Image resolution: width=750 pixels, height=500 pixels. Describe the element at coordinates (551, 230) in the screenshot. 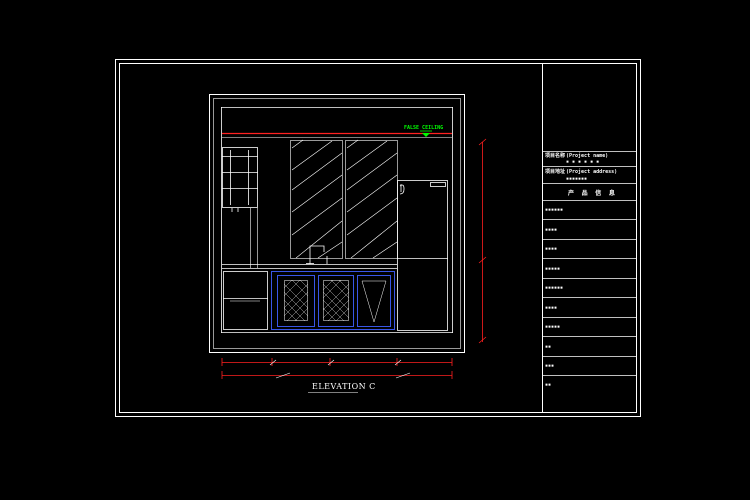

I see `title-row-2: ▪▪▪▪` at that location.